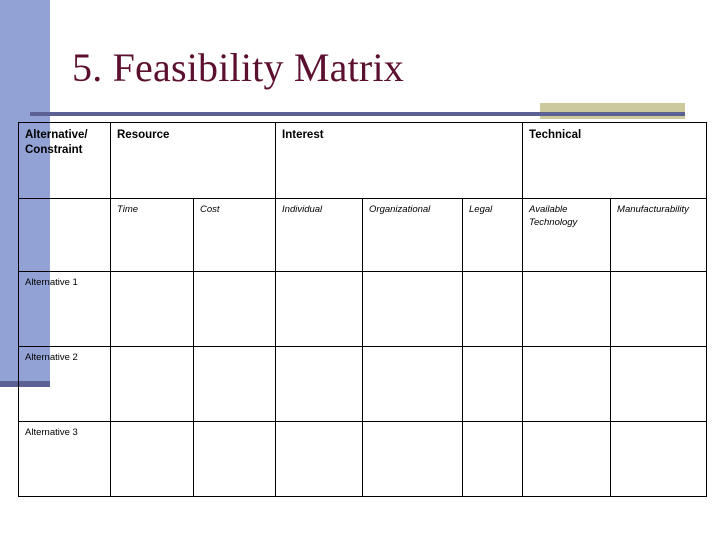  I want to click on sub-header-individual: Individual, so click(319, 235).